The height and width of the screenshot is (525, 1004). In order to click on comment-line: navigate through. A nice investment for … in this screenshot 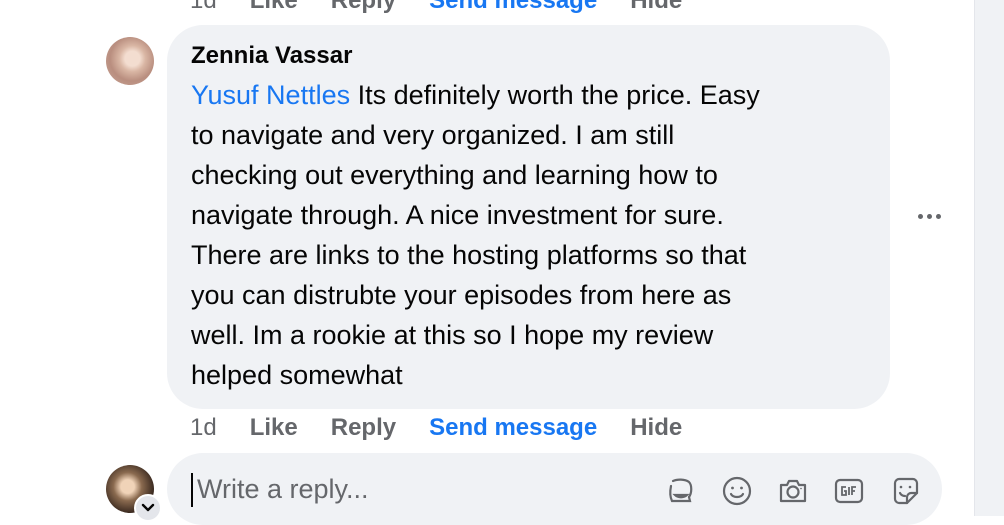, I will do `click(457, 215)`.